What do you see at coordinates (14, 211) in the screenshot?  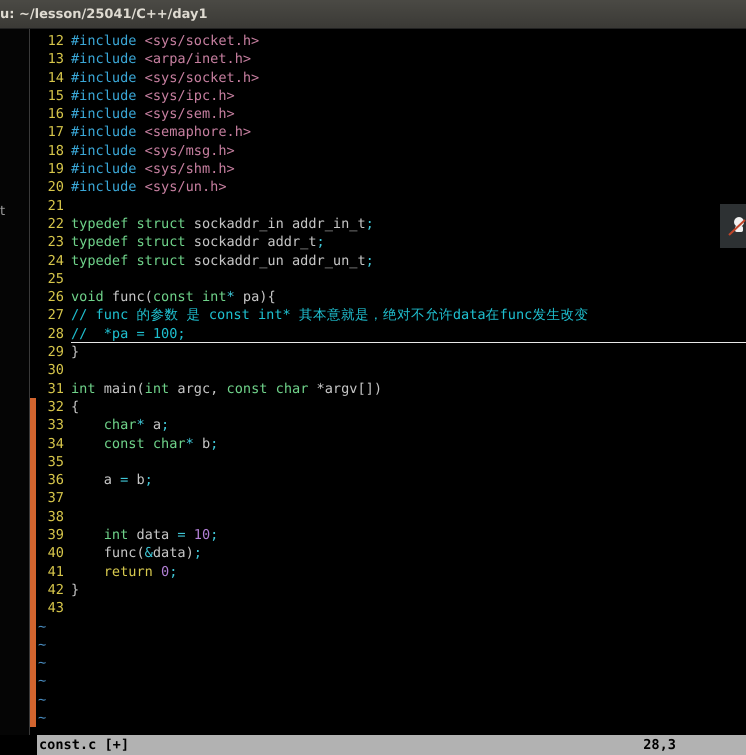 I see `side-panel-item: t` at bounding box center [14, 211].